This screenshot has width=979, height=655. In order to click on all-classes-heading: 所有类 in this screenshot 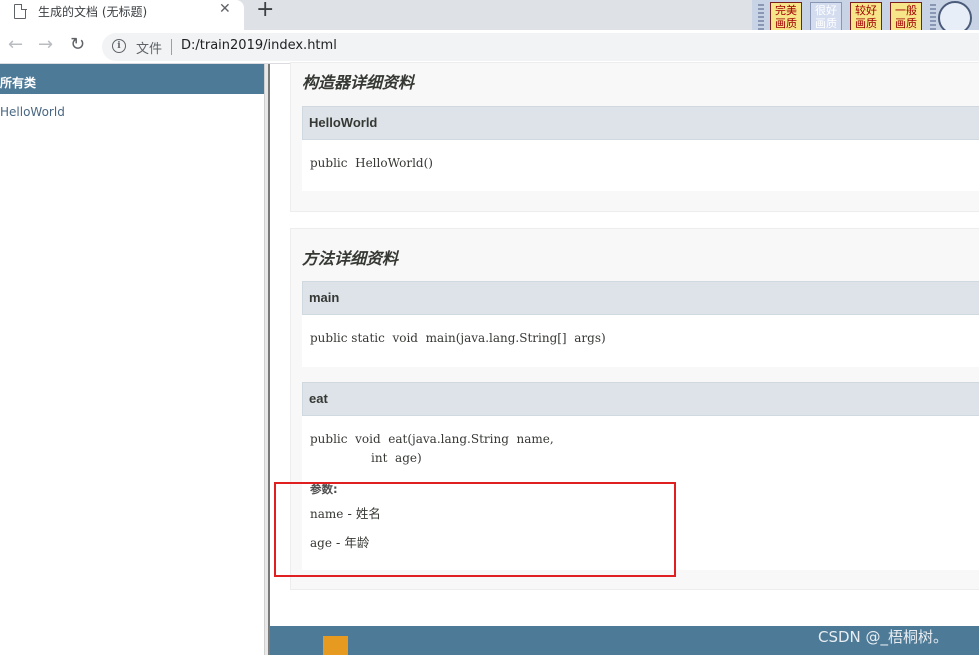, I will do `click(132, 79)`.